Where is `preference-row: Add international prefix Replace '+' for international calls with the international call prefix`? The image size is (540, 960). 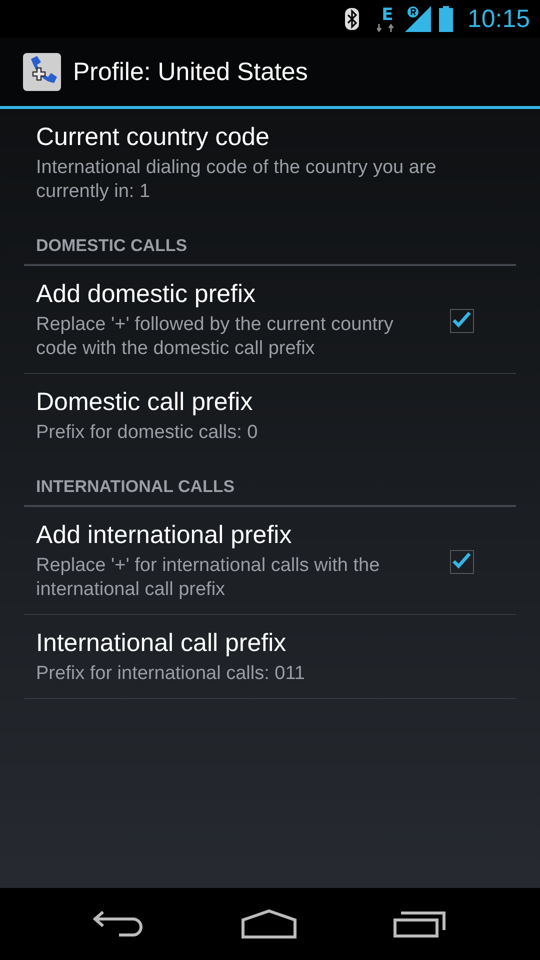 preference-row: Add international prefix Replace '+' for international calls with the international call prefix is located at coordinates (270, 561).